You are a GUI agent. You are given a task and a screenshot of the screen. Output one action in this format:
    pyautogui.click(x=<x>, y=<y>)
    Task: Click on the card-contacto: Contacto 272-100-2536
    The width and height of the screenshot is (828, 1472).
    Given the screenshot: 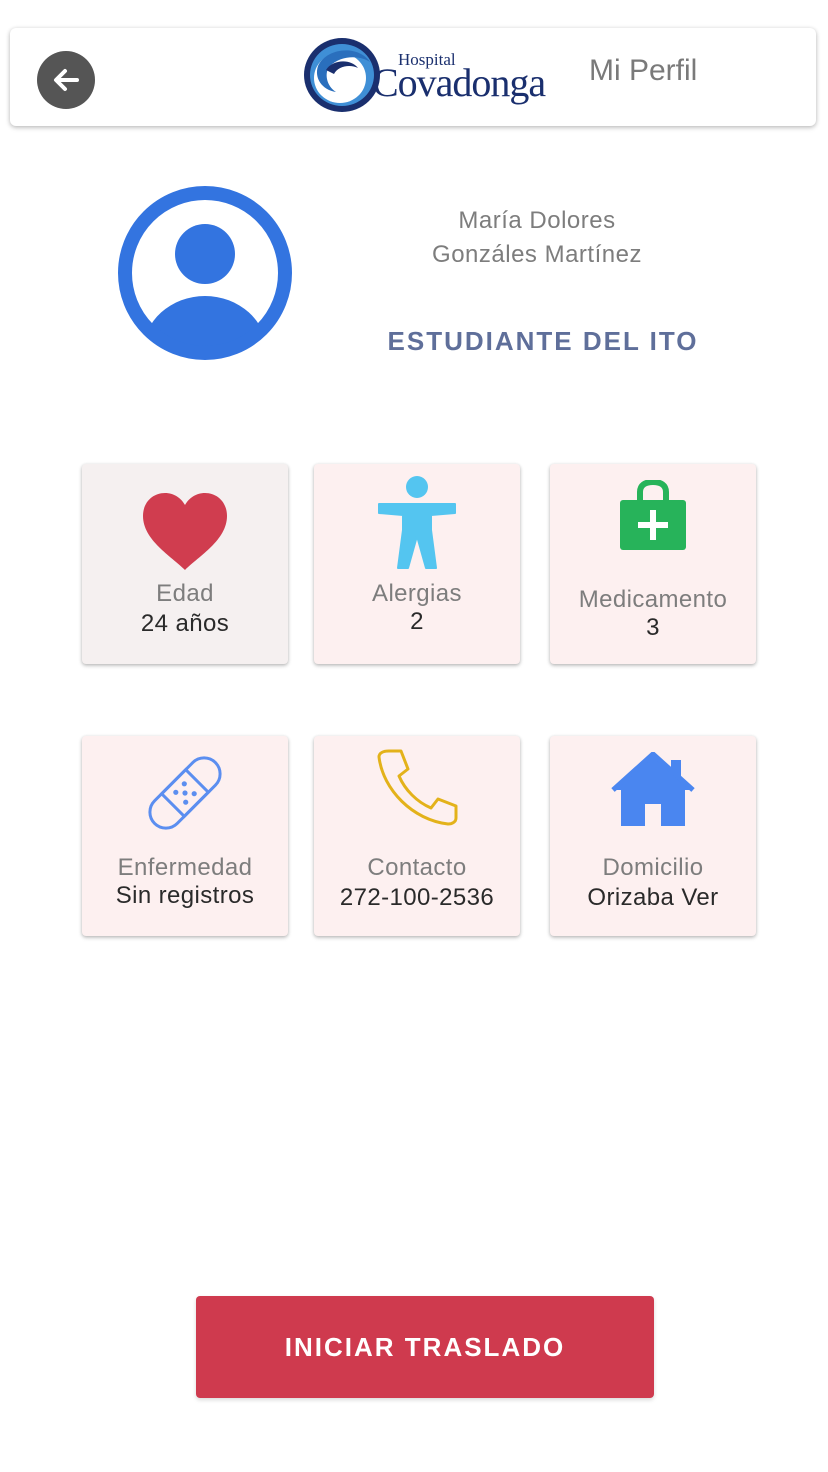 What is the action you would take?
    pyautogui.click(x=417, y=836)
    